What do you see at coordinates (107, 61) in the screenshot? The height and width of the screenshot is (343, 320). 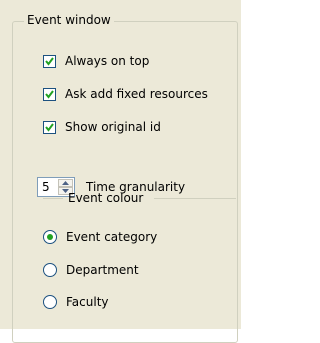 I see `always-on-top-label: Always on top` at bounding box center [107, 61].